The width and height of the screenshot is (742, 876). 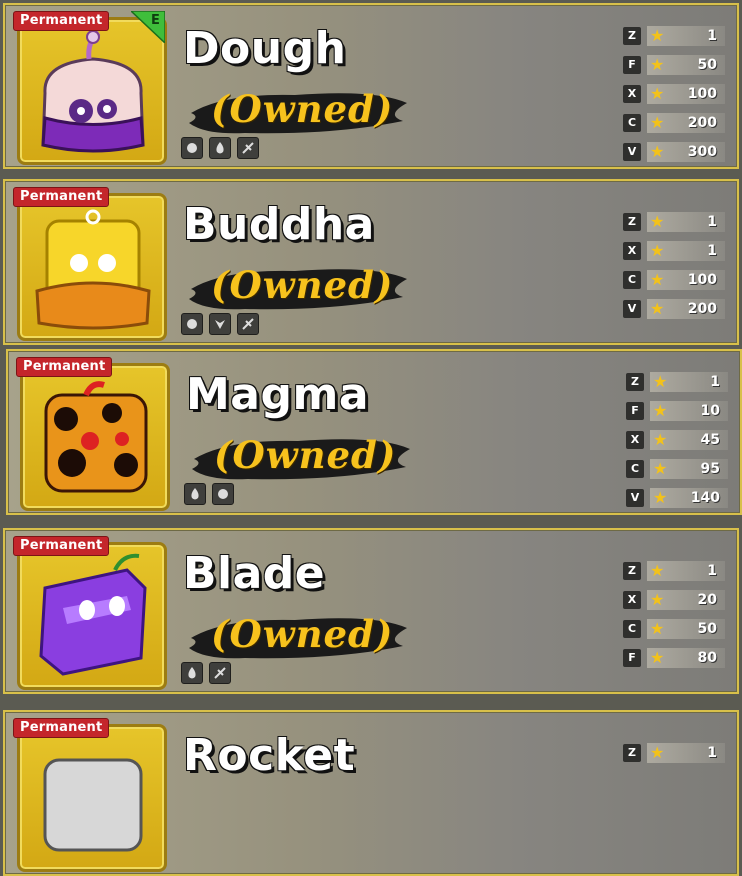 What do you see at coordinates (96, 437) in the screenshot?
I see `magma-fruit-icon` at bounding box center [96, 437].